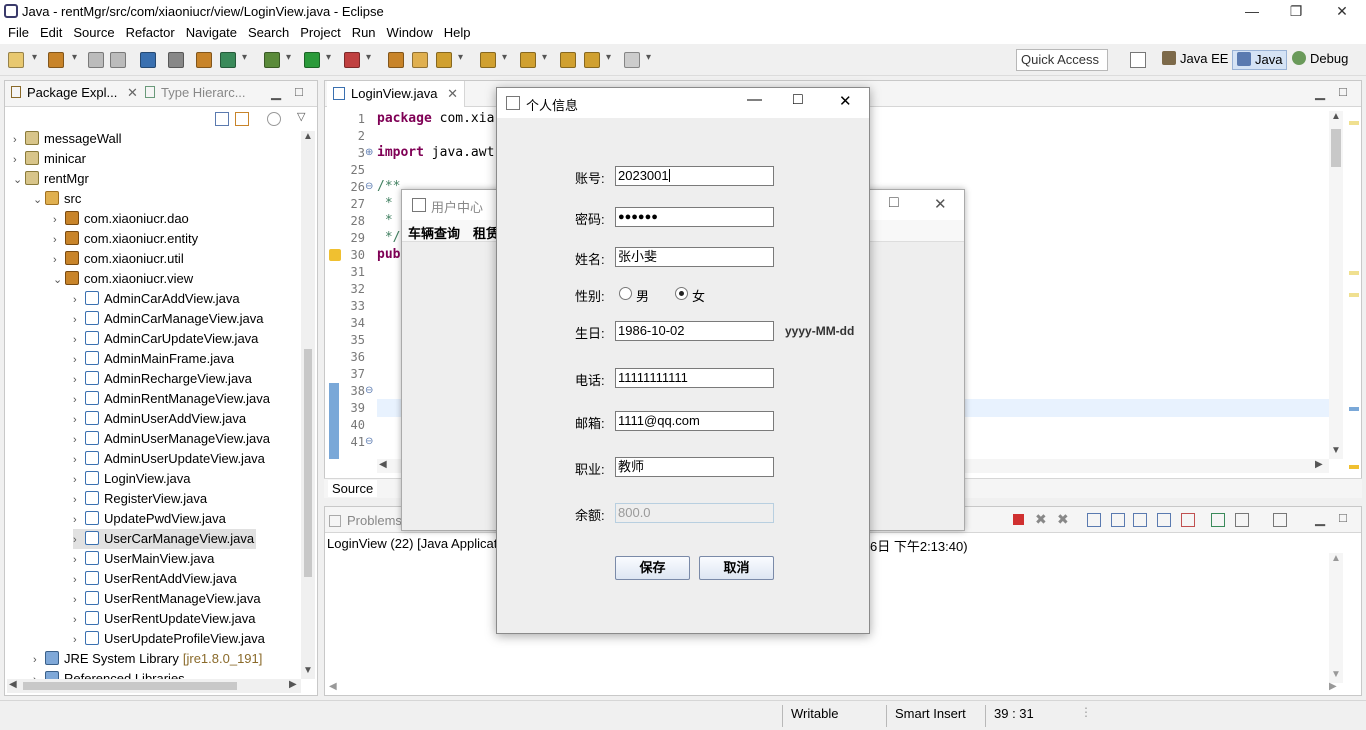 The height and width of the screenshot is (730, 1366). I want to click on run-external-icon, so click(352, 60).